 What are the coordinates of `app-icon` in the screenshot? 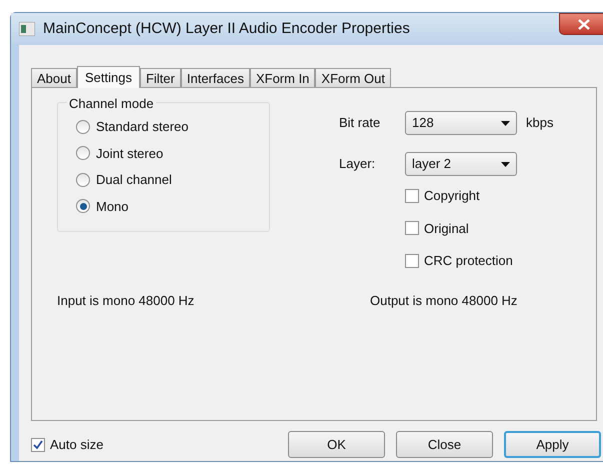 It's located at (27, 29).